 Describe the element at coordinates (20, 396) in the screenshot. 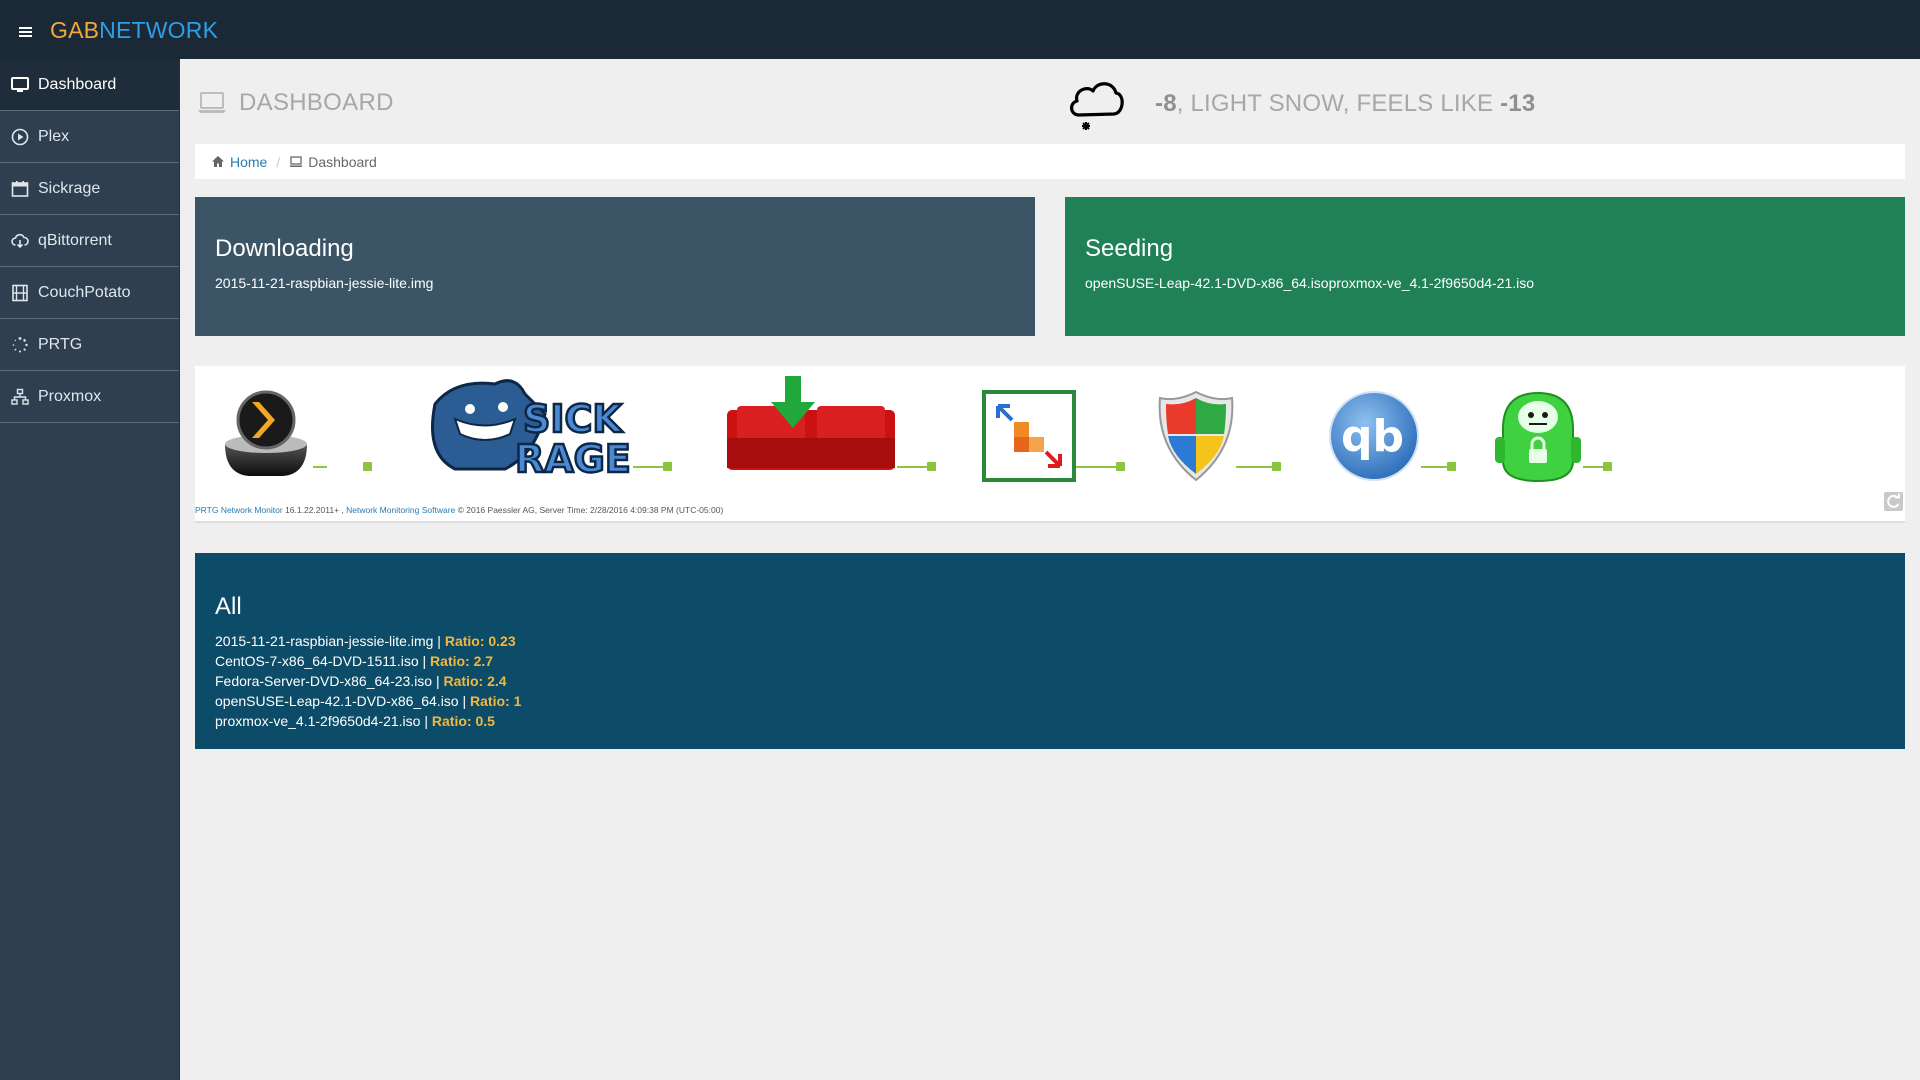

I see `sitemap-icon` at that location.